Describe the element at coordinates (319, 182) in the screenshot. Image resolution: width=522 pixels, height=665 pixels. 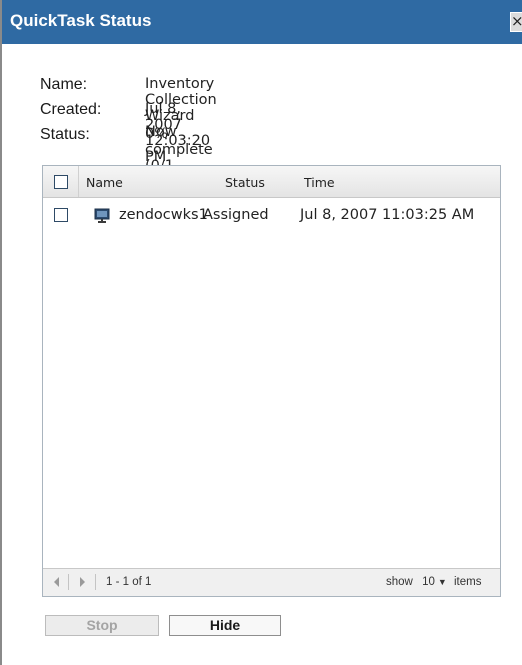
I see `column-header-time: Time` at that location.